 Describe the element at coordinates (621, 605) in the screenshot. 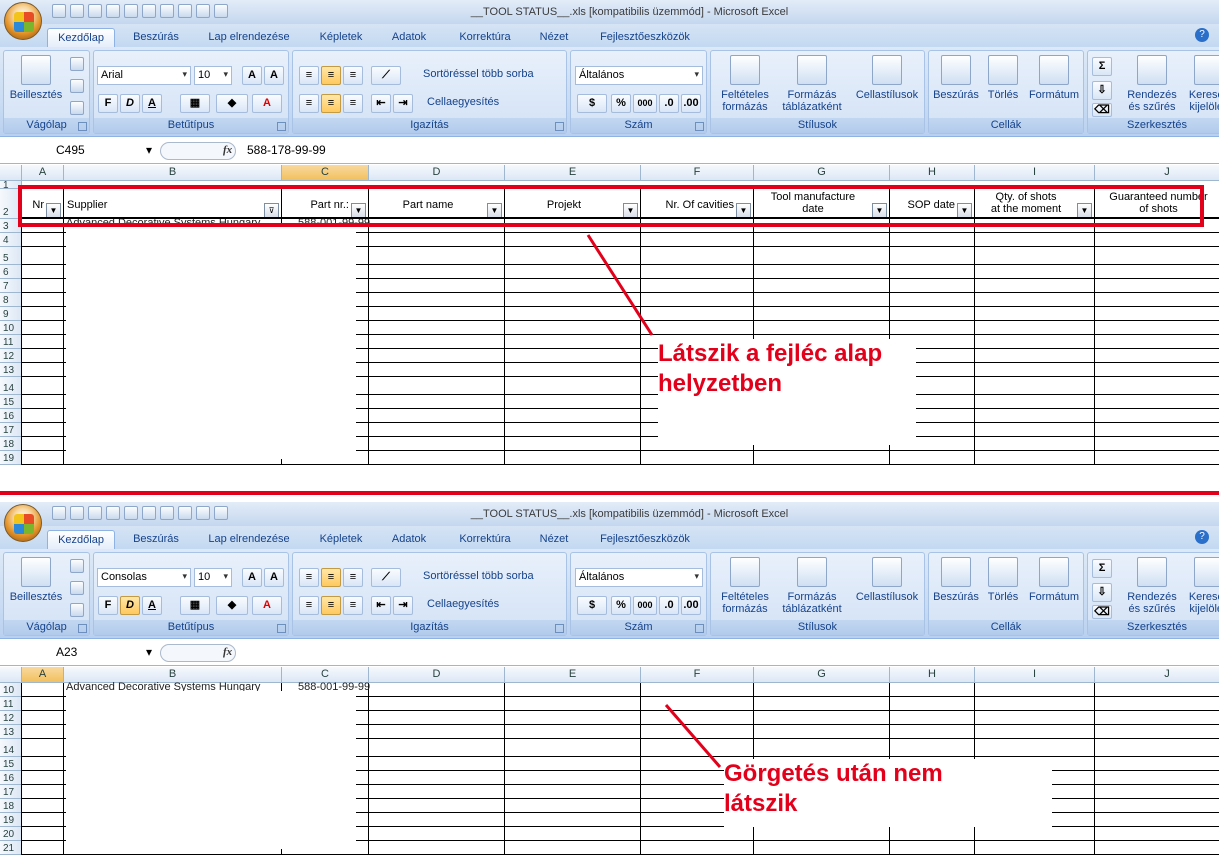

I see `percent-button: %` at that location.